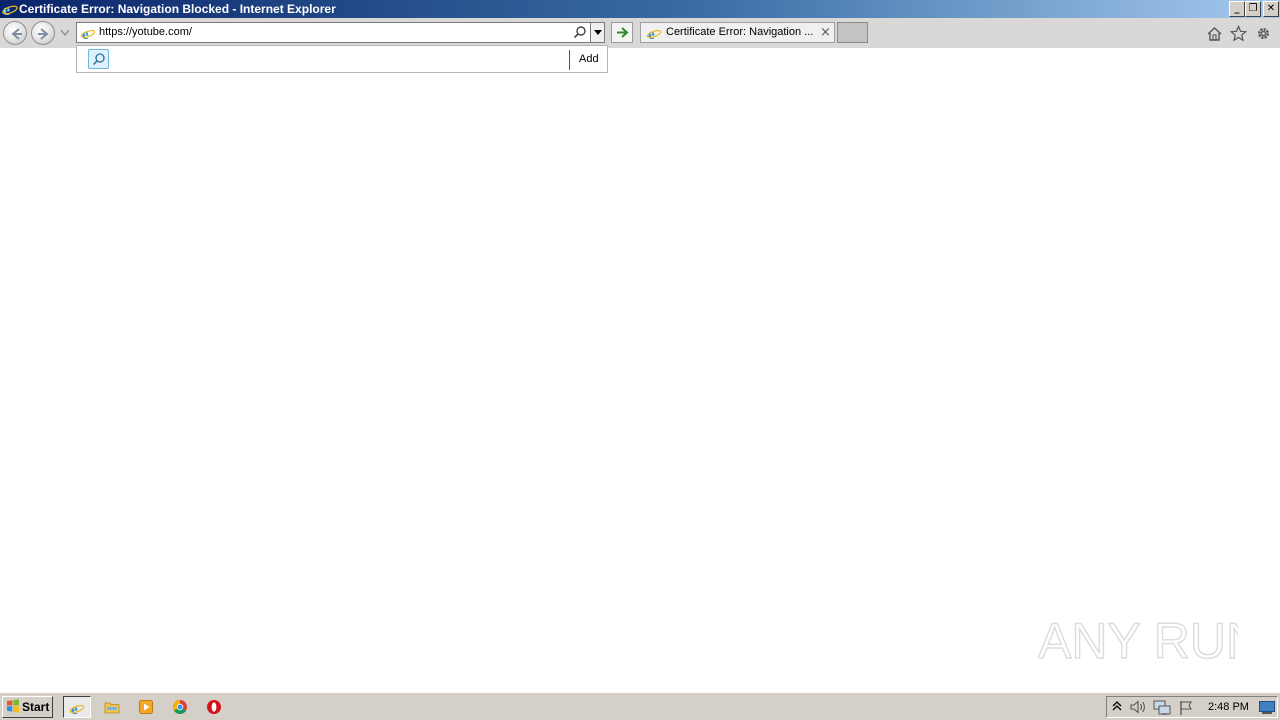 The image size is (1280, 720). I want to click on taskbar: Start e 2:48 PM, so click(640, 706).